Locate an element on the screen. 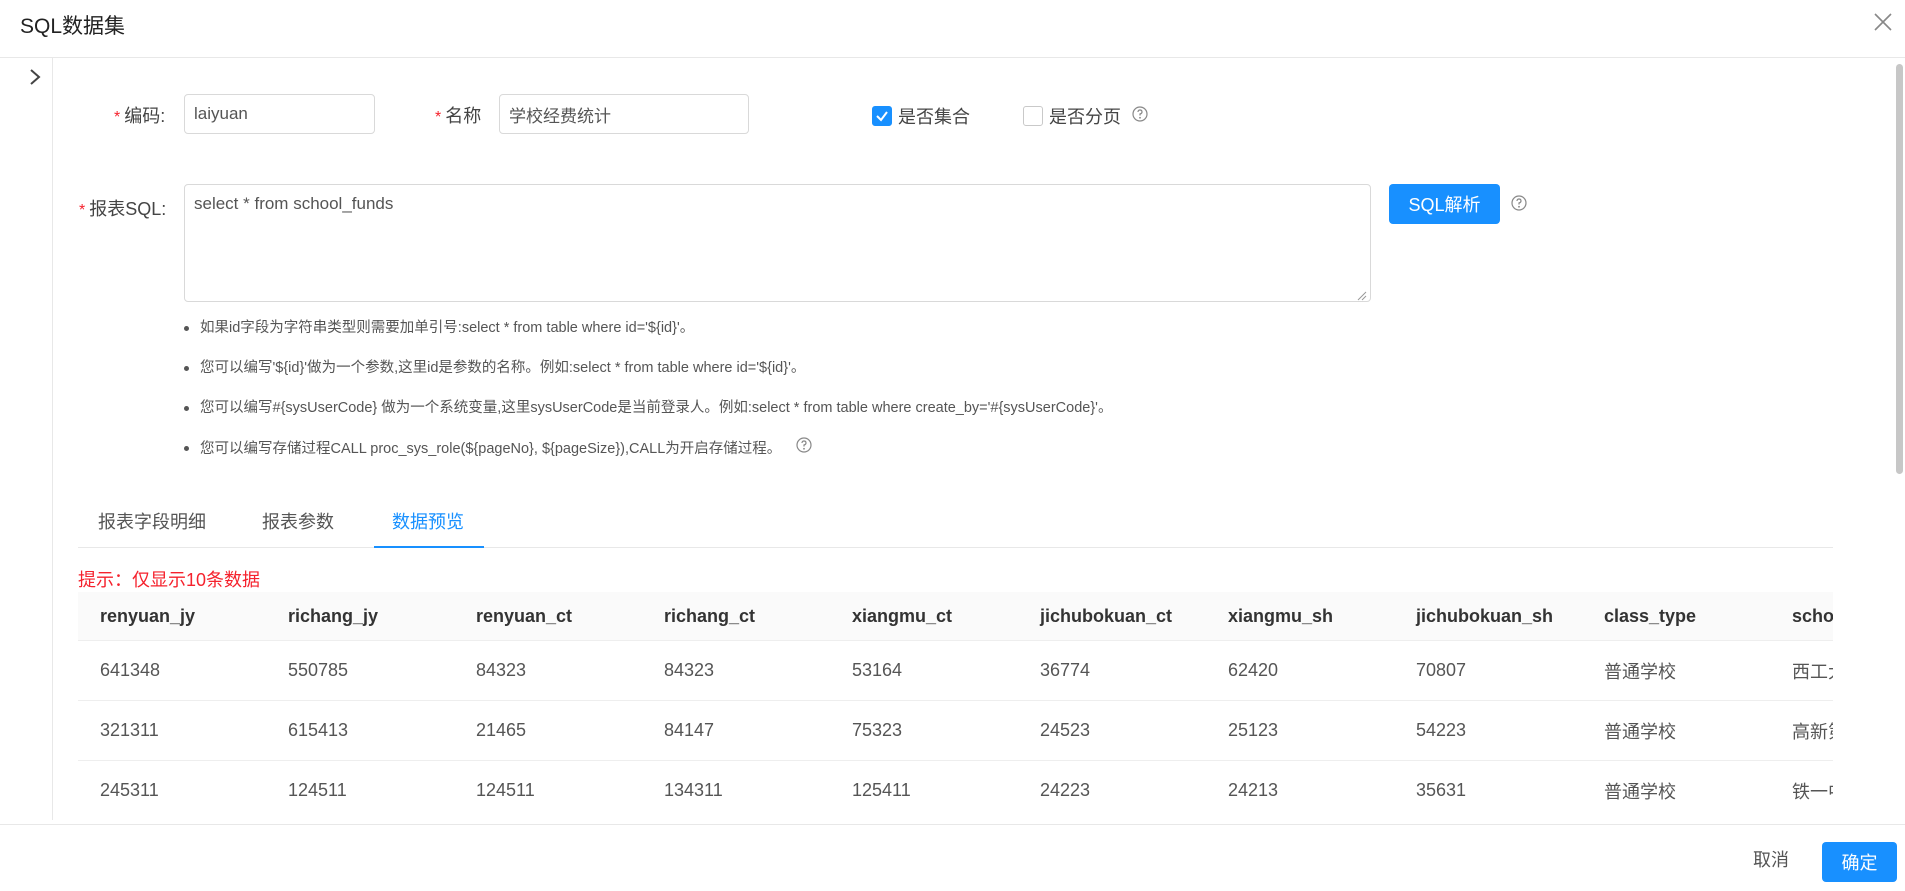  vertical-scrollbar is located at coordinates (1899, 269).